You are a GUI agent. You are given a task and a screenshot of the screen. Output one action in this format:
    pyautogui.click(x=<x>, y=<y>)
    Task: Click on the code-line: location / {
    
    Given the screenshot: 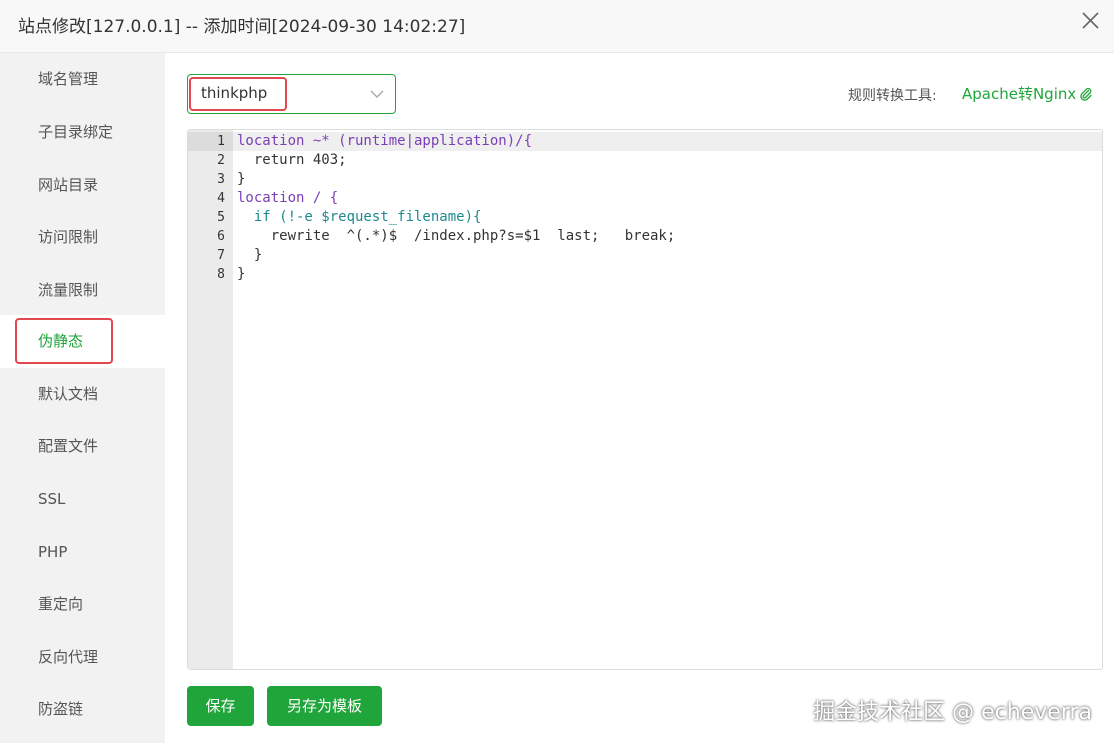 What is the action you would take?
    pyautogui.click(x=288, y=198)
    